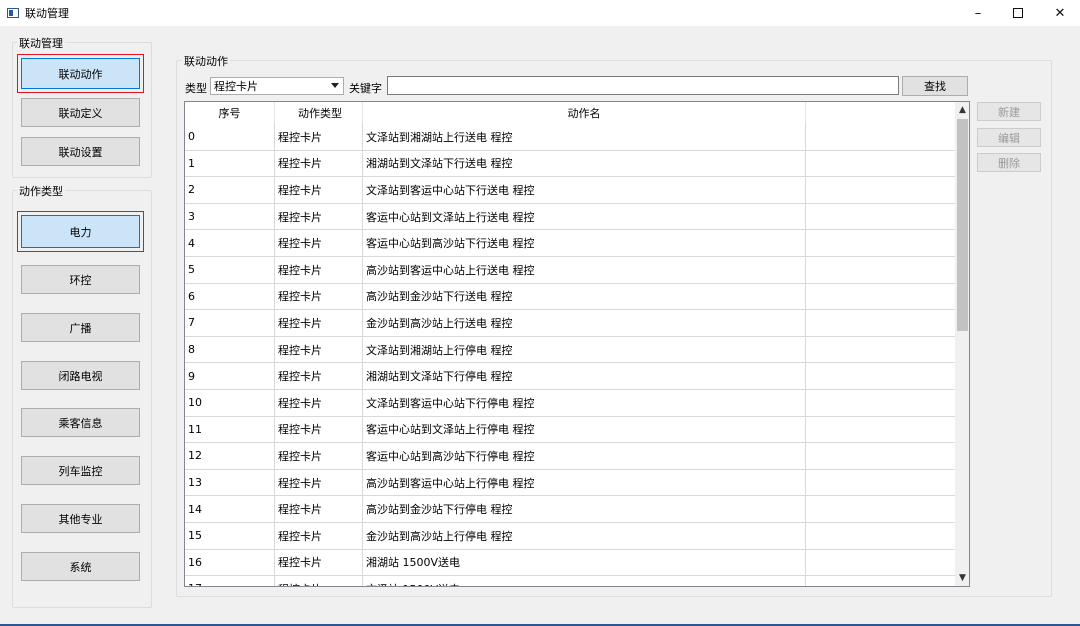 This screenshot has height=626, width=1080. I want to click on table-row: 2 程控卡片 文泽站到客运中心站下行送电 程控, so click(570, 190).